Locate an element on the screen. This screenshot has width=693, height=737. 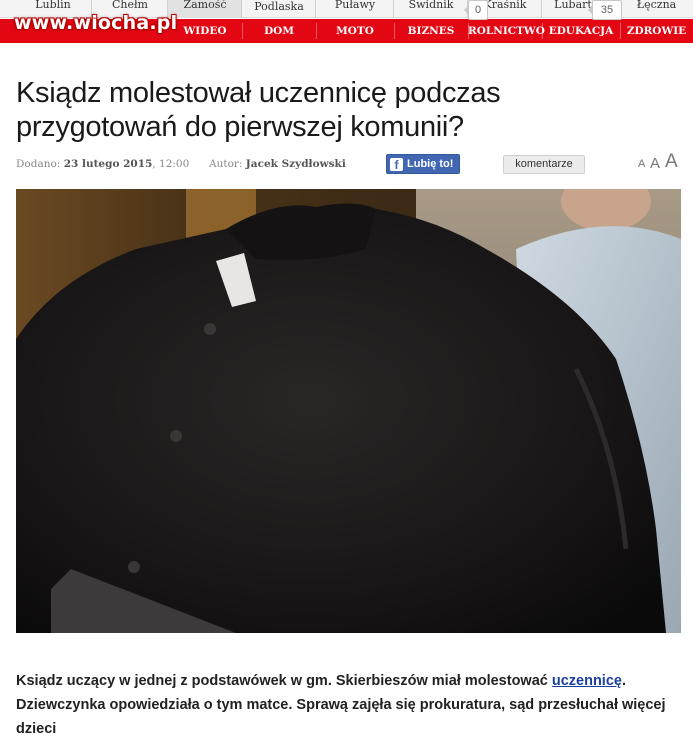
article-author: Autor: Jacek Szydłowski is located at coordinates (277, 164).